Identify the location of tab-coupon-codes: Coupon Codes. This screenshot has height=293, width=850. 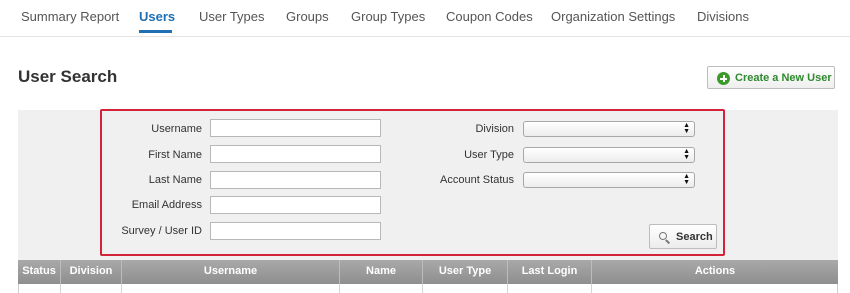
(489, 16).